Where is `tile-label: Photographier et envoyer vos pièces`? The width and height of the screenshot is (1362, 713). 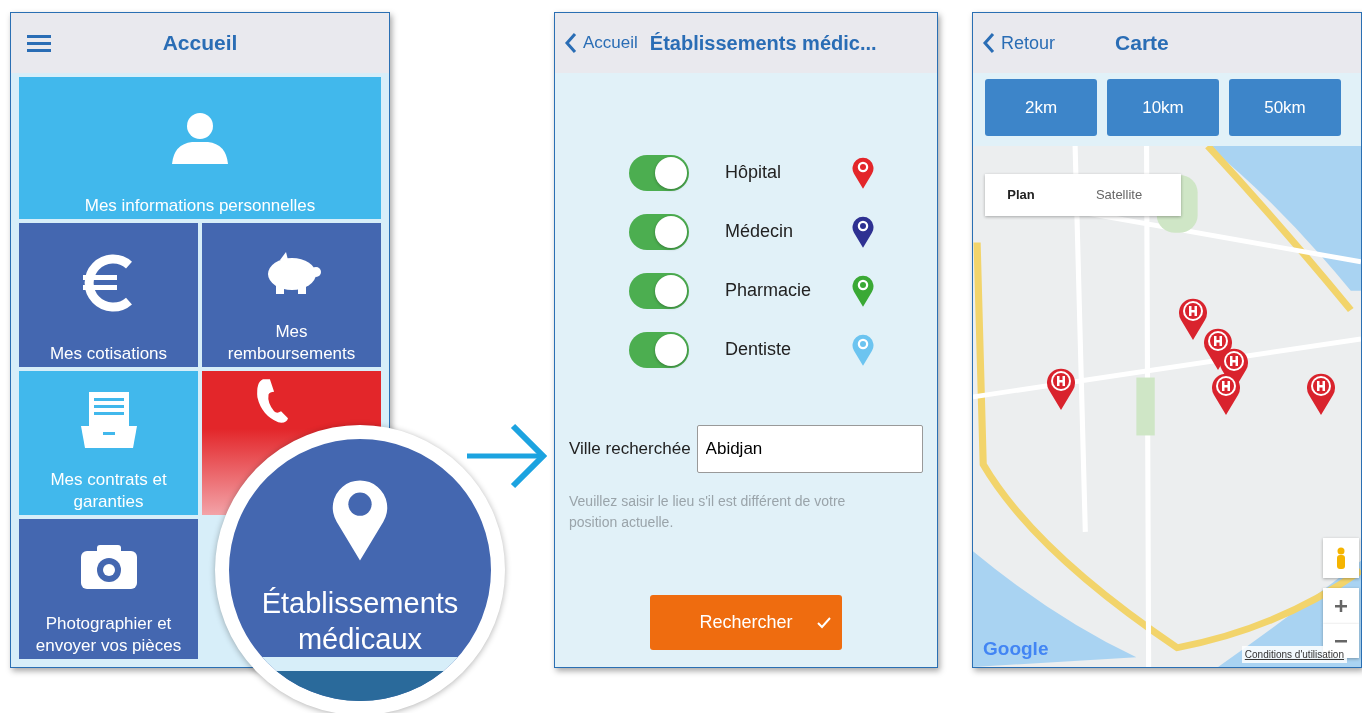
tile-label: Photographier et envoyer vos pièces is located at coordinates (108, 634).